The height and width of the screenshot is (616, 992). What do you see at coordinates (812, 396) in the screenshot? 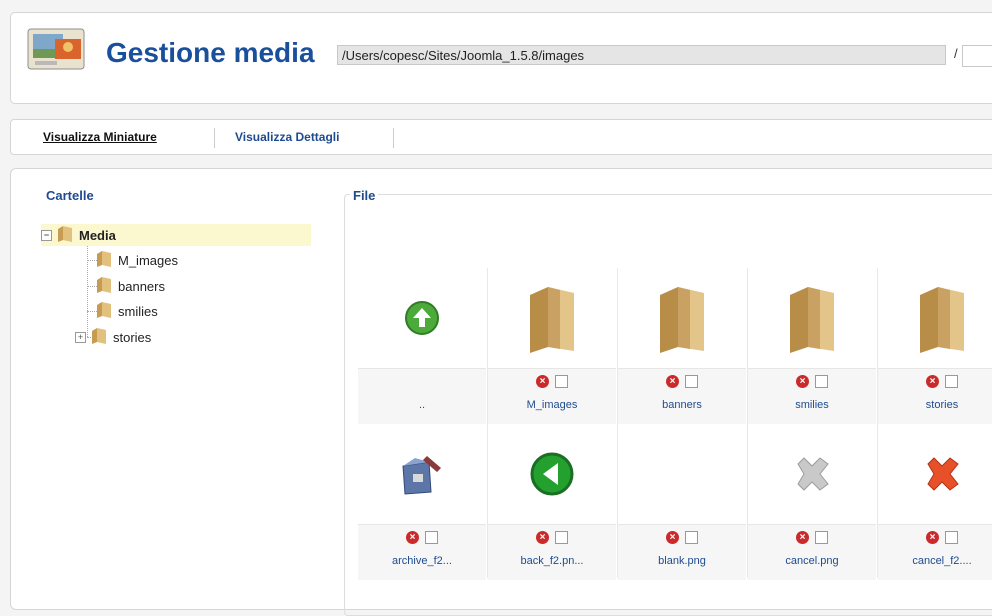
I see `item-controls: × smilies` at bounding box center [812, 396].